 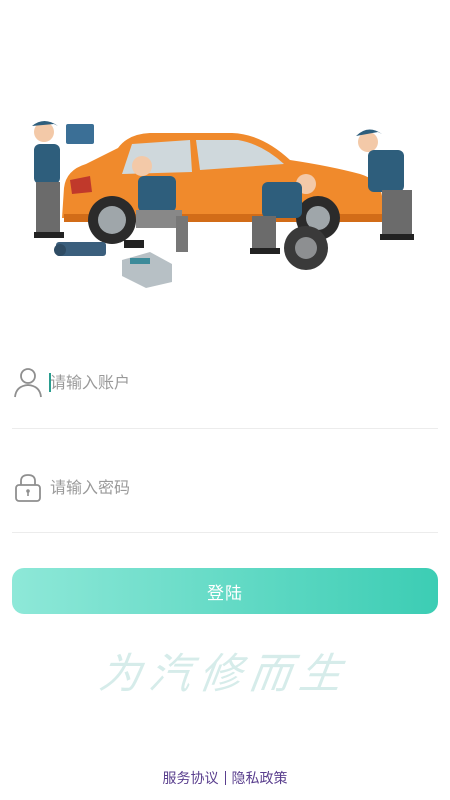 I want to click on slogan-text: 为汽修而生, so click(x=225, y=673).